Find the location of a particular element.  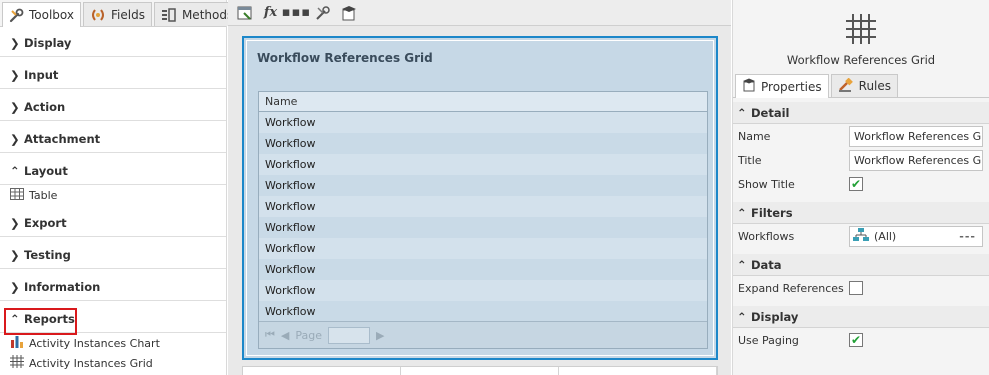

toolbox-tabs: Toolbox Fields Methods is located at coordinates (120, 13).